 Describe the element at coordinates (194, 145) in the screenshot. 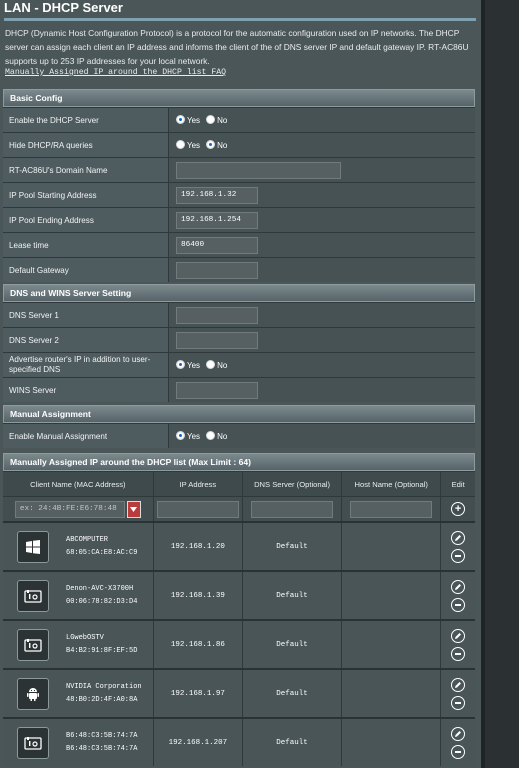

I see `hide-dhcp-yes-label: Yes` at that location.